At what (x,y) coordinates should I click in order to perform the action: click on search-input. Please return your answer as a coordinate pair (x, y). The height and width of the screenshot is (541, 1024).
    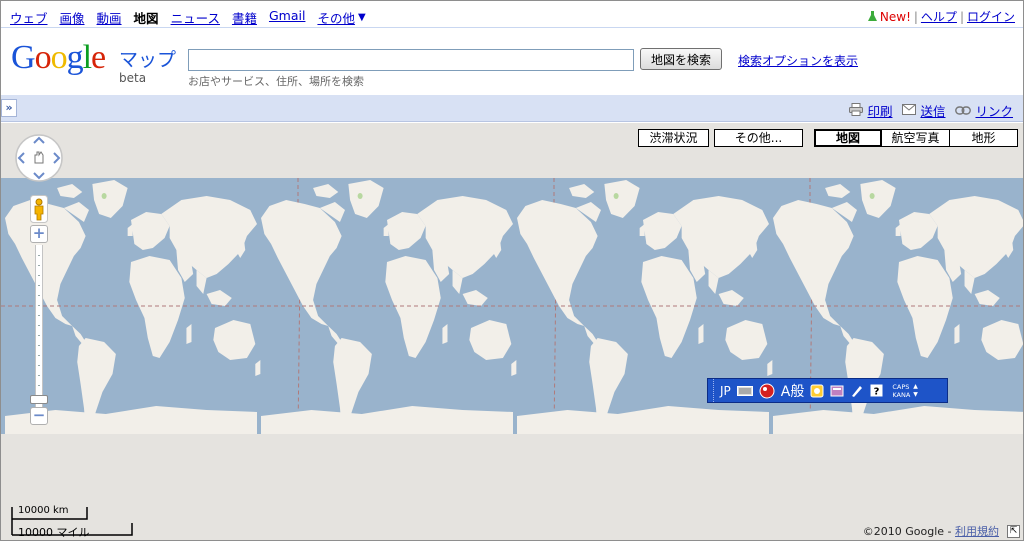
    Looking at the image, I should click on (411, 60).